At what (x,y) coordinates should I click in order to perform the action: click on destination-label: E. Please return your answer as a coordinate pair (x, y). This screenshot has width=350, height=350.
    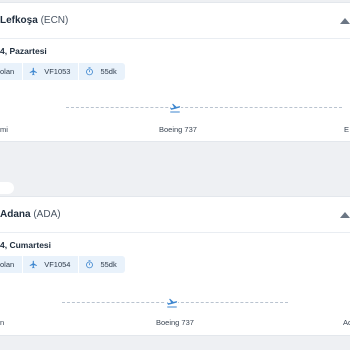
    Looking at the image, I should click on (347, 129).